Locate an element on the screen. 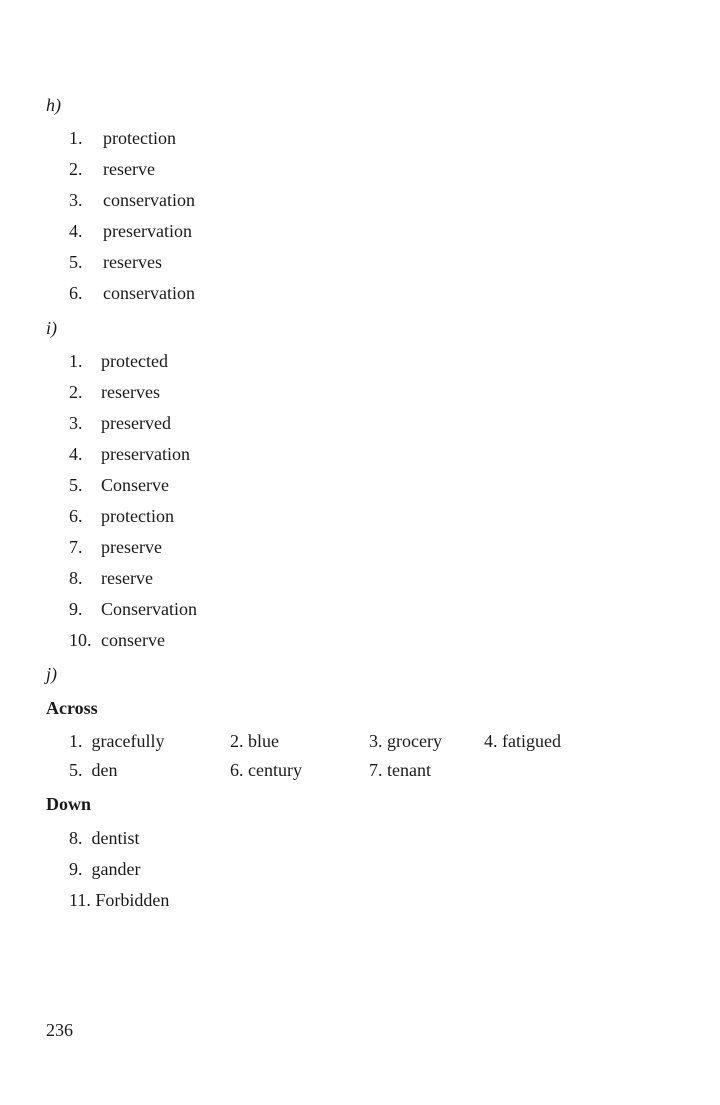 The width and height of the screenshot is (720, 1105). list-item-word: protected is located at coordinates (134, 361).